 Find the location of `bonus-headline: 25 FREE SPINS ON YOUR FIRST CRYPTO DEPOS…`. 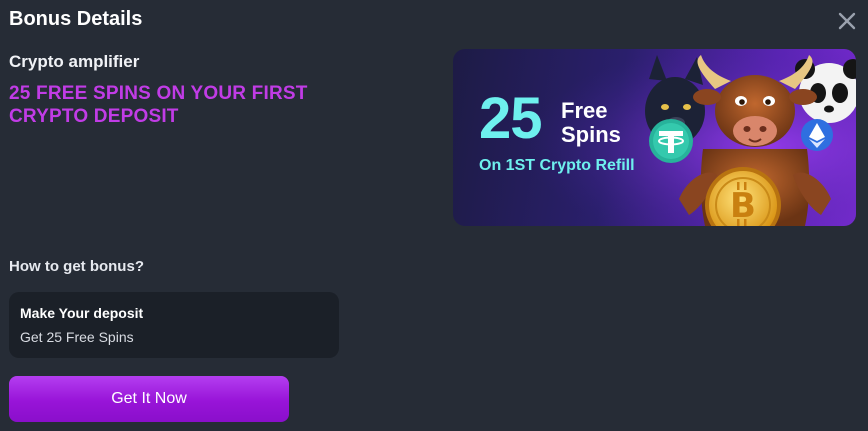

bonus-headline: 25 FREE SPINS ON YOUR FIRST CRYPTO DEPOS… is located at coordinates (158, 105).